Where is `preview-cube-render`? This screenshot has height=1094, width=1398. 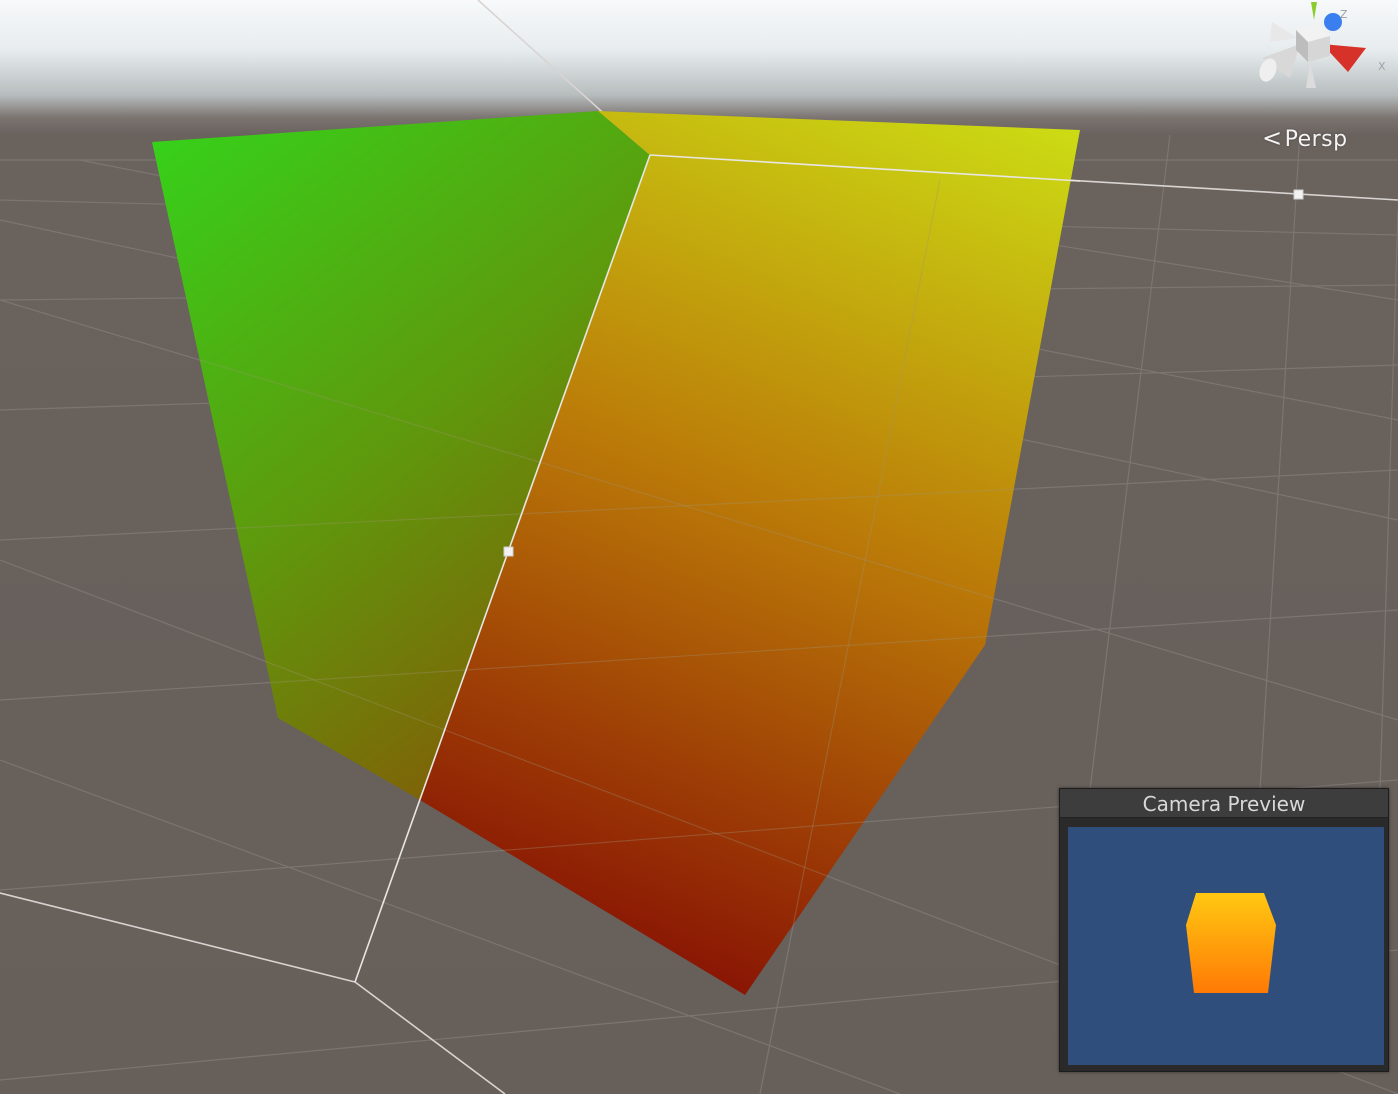 preview-cube-render is located at coordinates (1231, 943).